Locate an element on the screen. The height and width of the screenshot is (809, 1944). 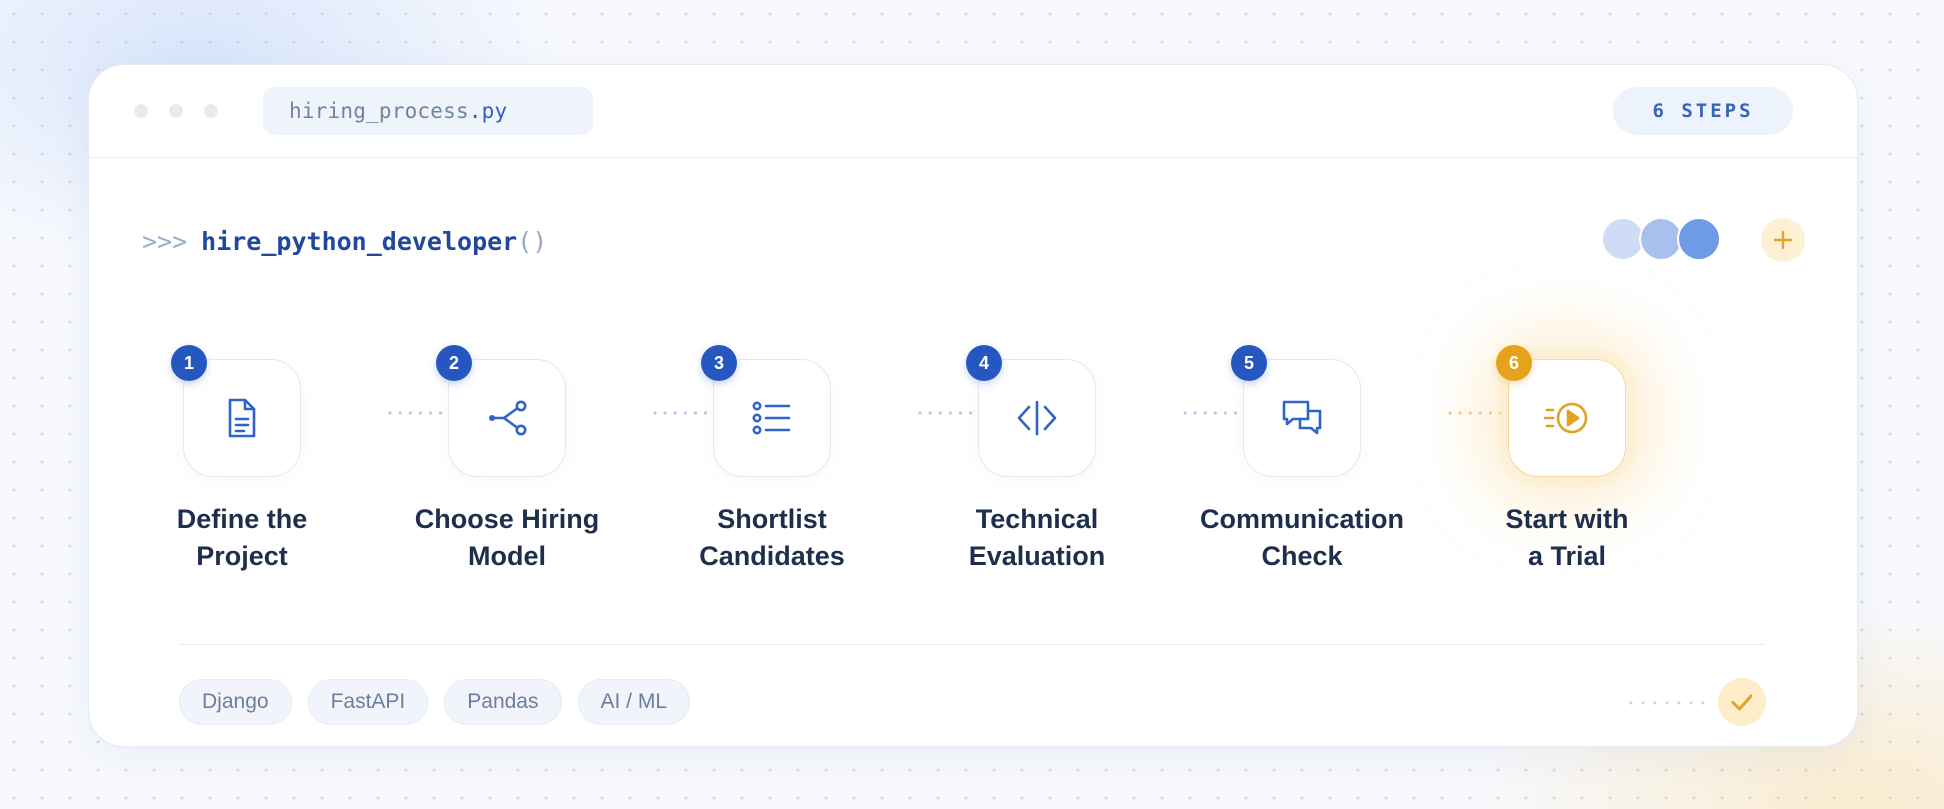
file-tab-extension: .py is located at coordinates (488, 111).